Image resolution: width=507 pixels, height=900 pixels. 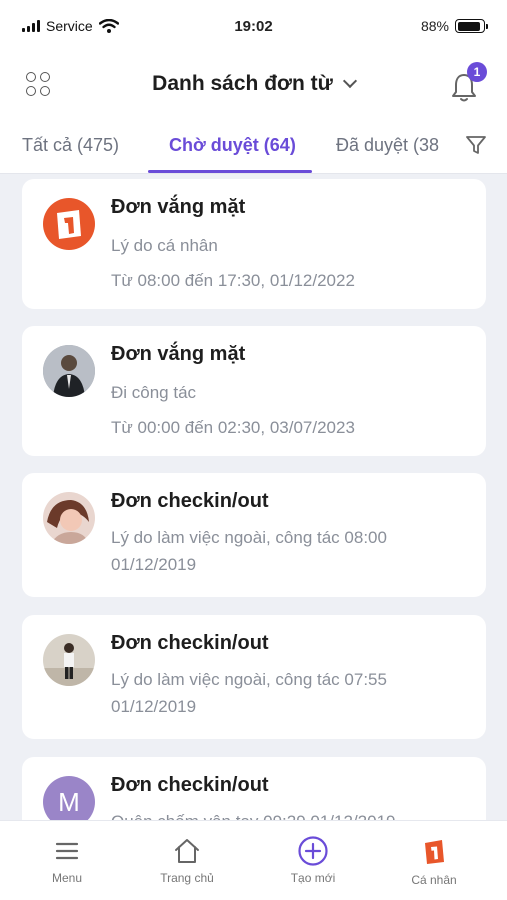 I want to click on chevron-down-icon, so click(x=349, y=81).